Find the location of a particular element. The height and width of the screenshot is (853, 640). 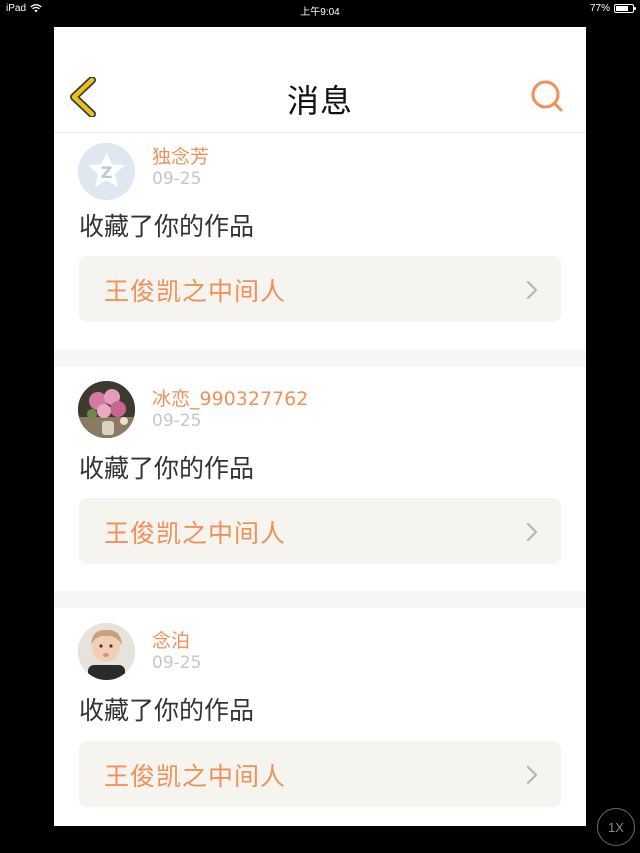

avatar: Z is located at coordinates (106, 171).